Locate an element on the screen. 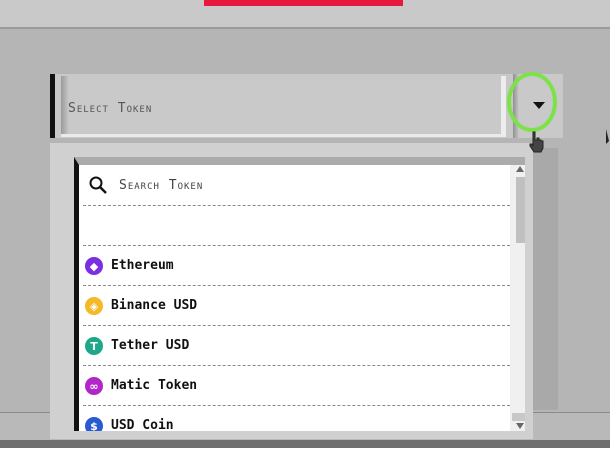 The image size is (610, 459). search-input: Search Token is located at coordinates (161, 185).